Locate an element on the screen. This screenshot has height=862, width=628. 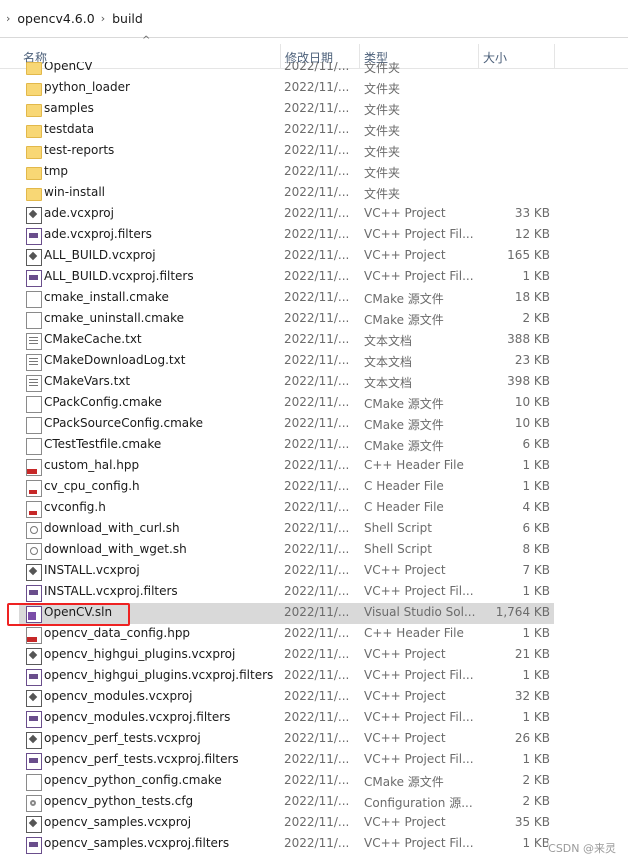
file-row: OpenCV 2022/11/... 文件夹 is located at coordinates (314, 70).